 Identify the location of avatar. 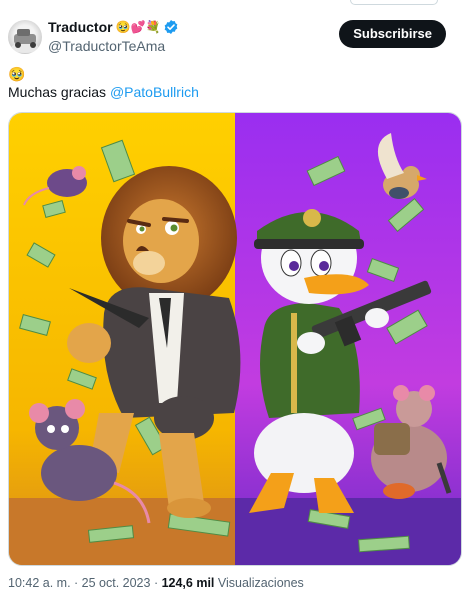
(25, 37).